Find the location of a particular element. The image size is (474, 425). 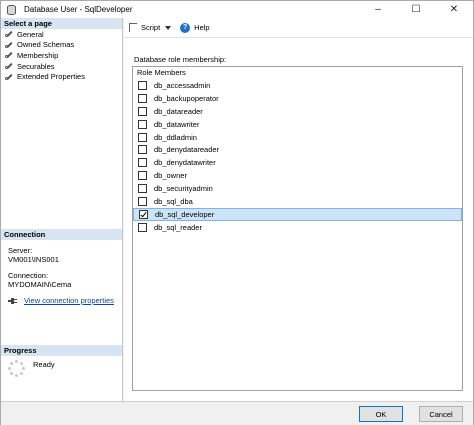

role-row: db_owner is located at coordinates (297, 175).